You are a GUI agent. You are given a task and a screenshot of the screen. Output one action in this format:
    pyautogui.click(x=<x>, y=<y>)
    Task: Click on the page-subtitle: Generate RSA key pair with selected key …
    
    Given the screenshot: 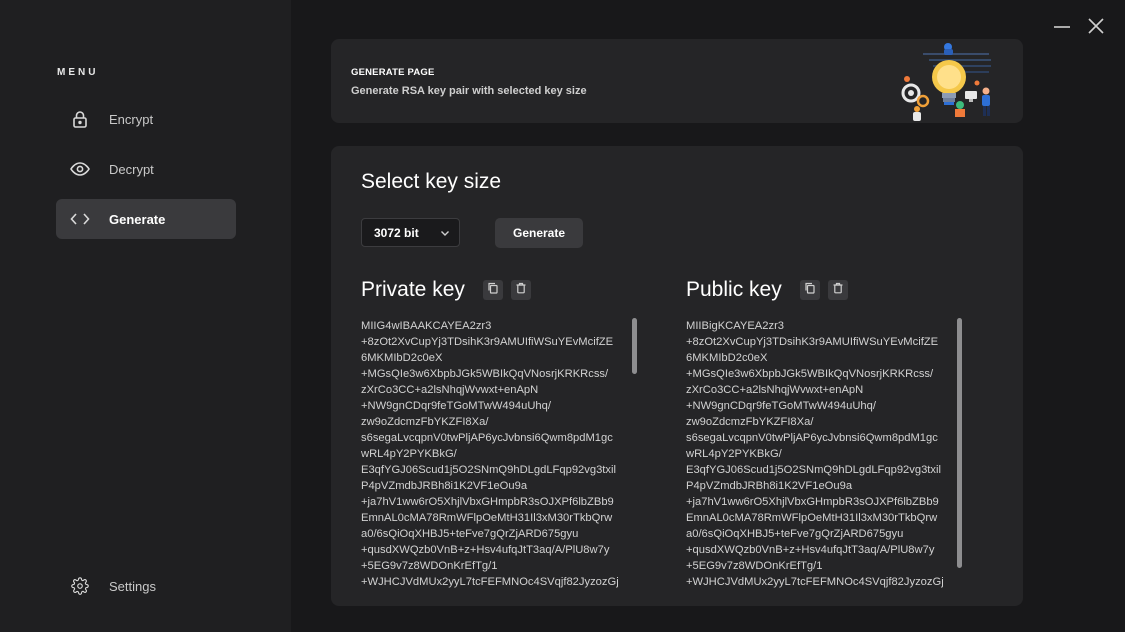 What is the action you would take?
    pyautogui.click(x=469, y=91)
    